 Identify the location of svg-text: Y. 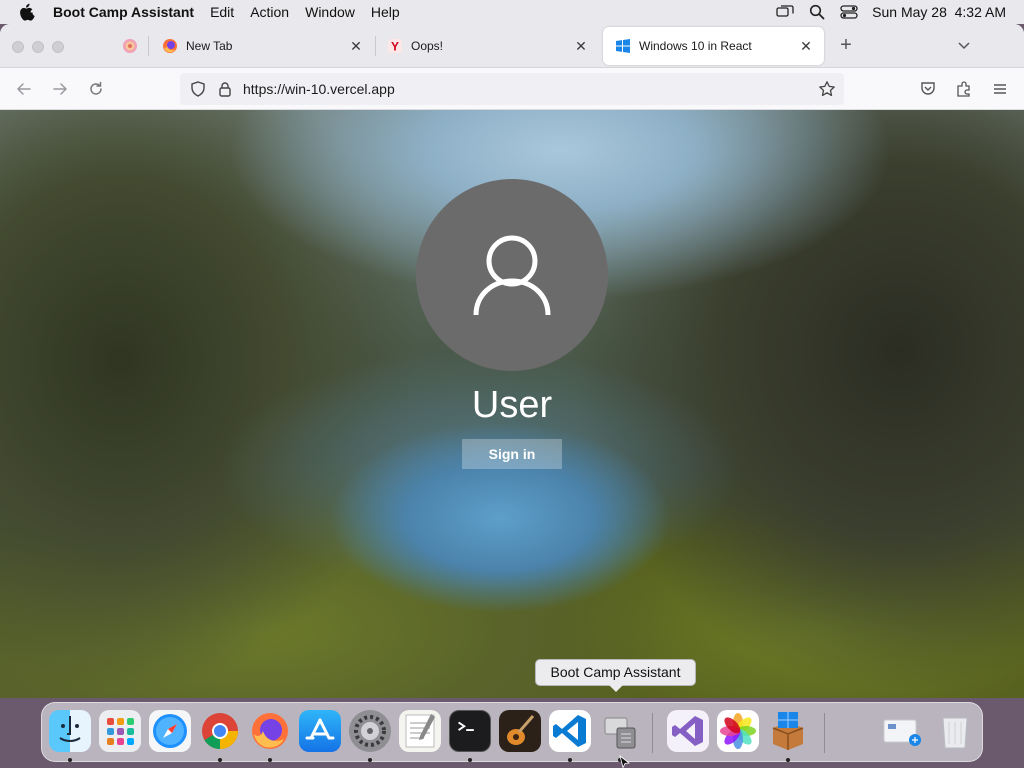
(395, 47).